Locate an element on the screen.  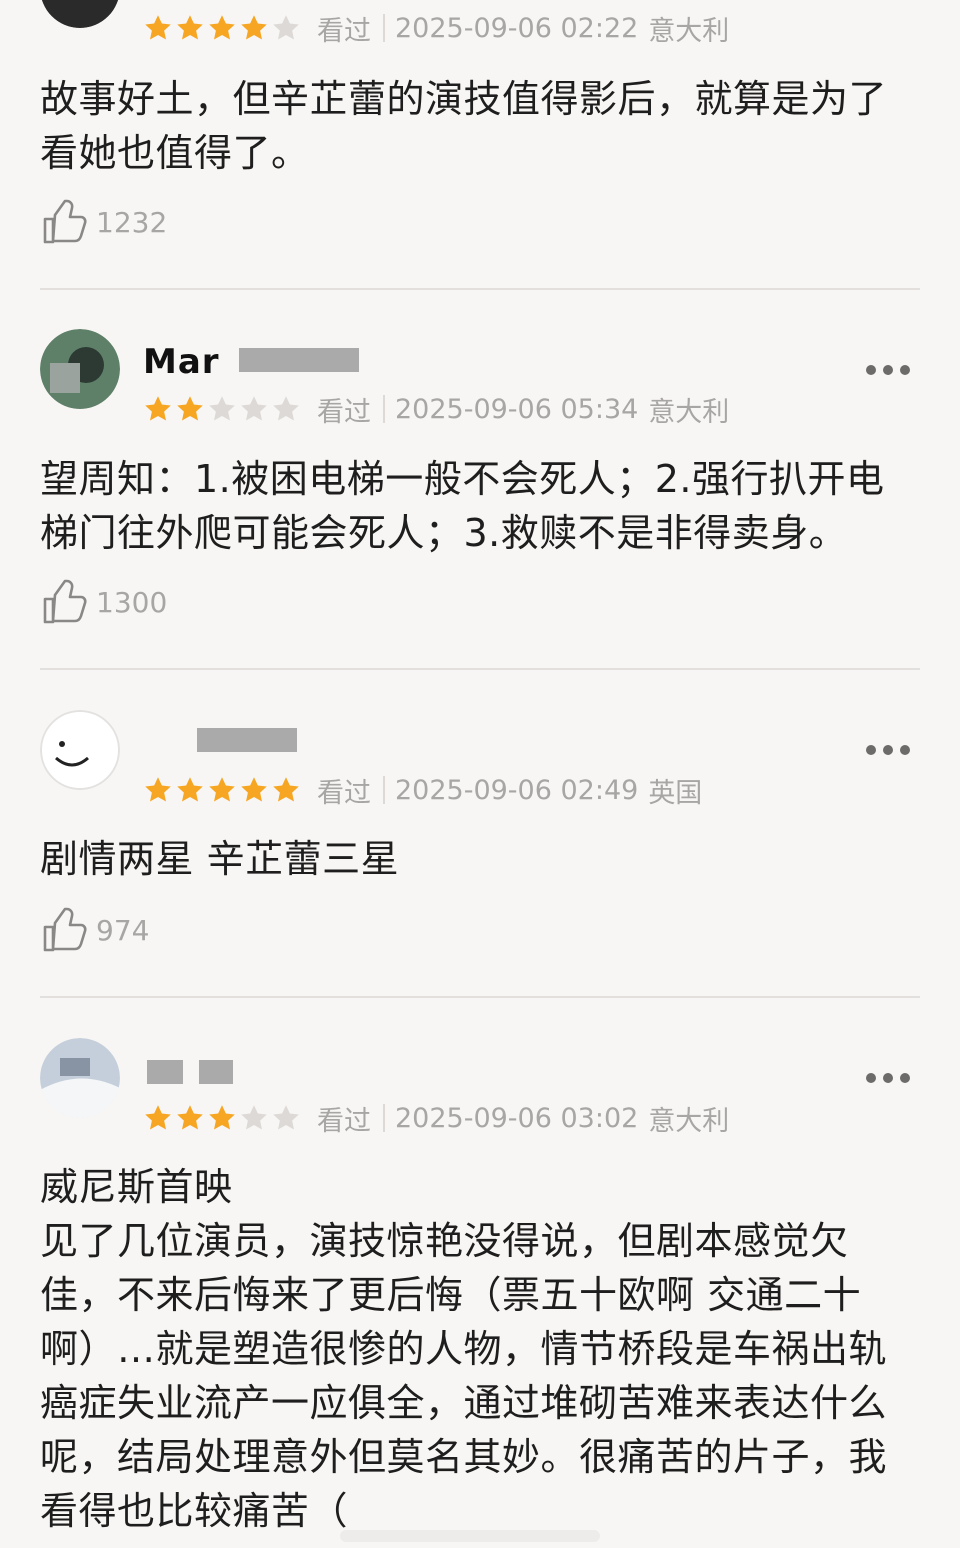
review-date: 2025-09-06 02:22 is located at coordinates (517, 28).